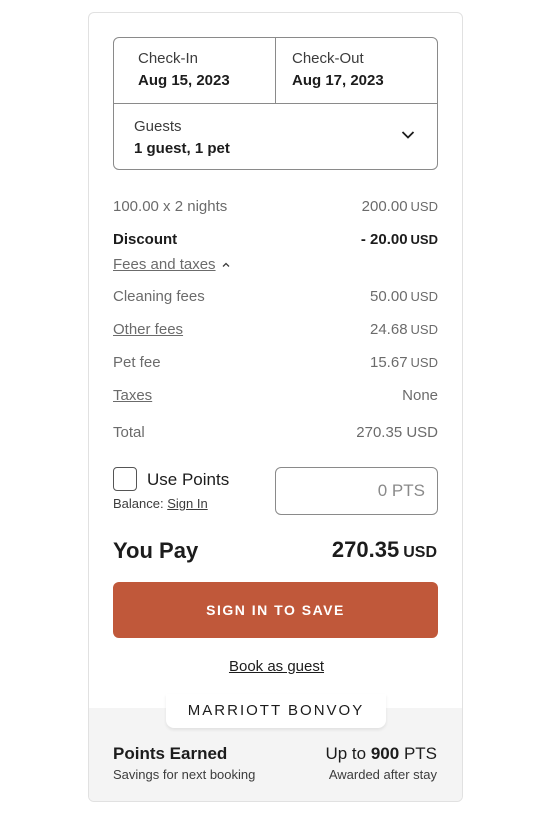 The width and height of the screenshot is (535, 813). Describe the element at coordinates (125, 479) in the screenshot. I see `use-points-checkbox` at that location.